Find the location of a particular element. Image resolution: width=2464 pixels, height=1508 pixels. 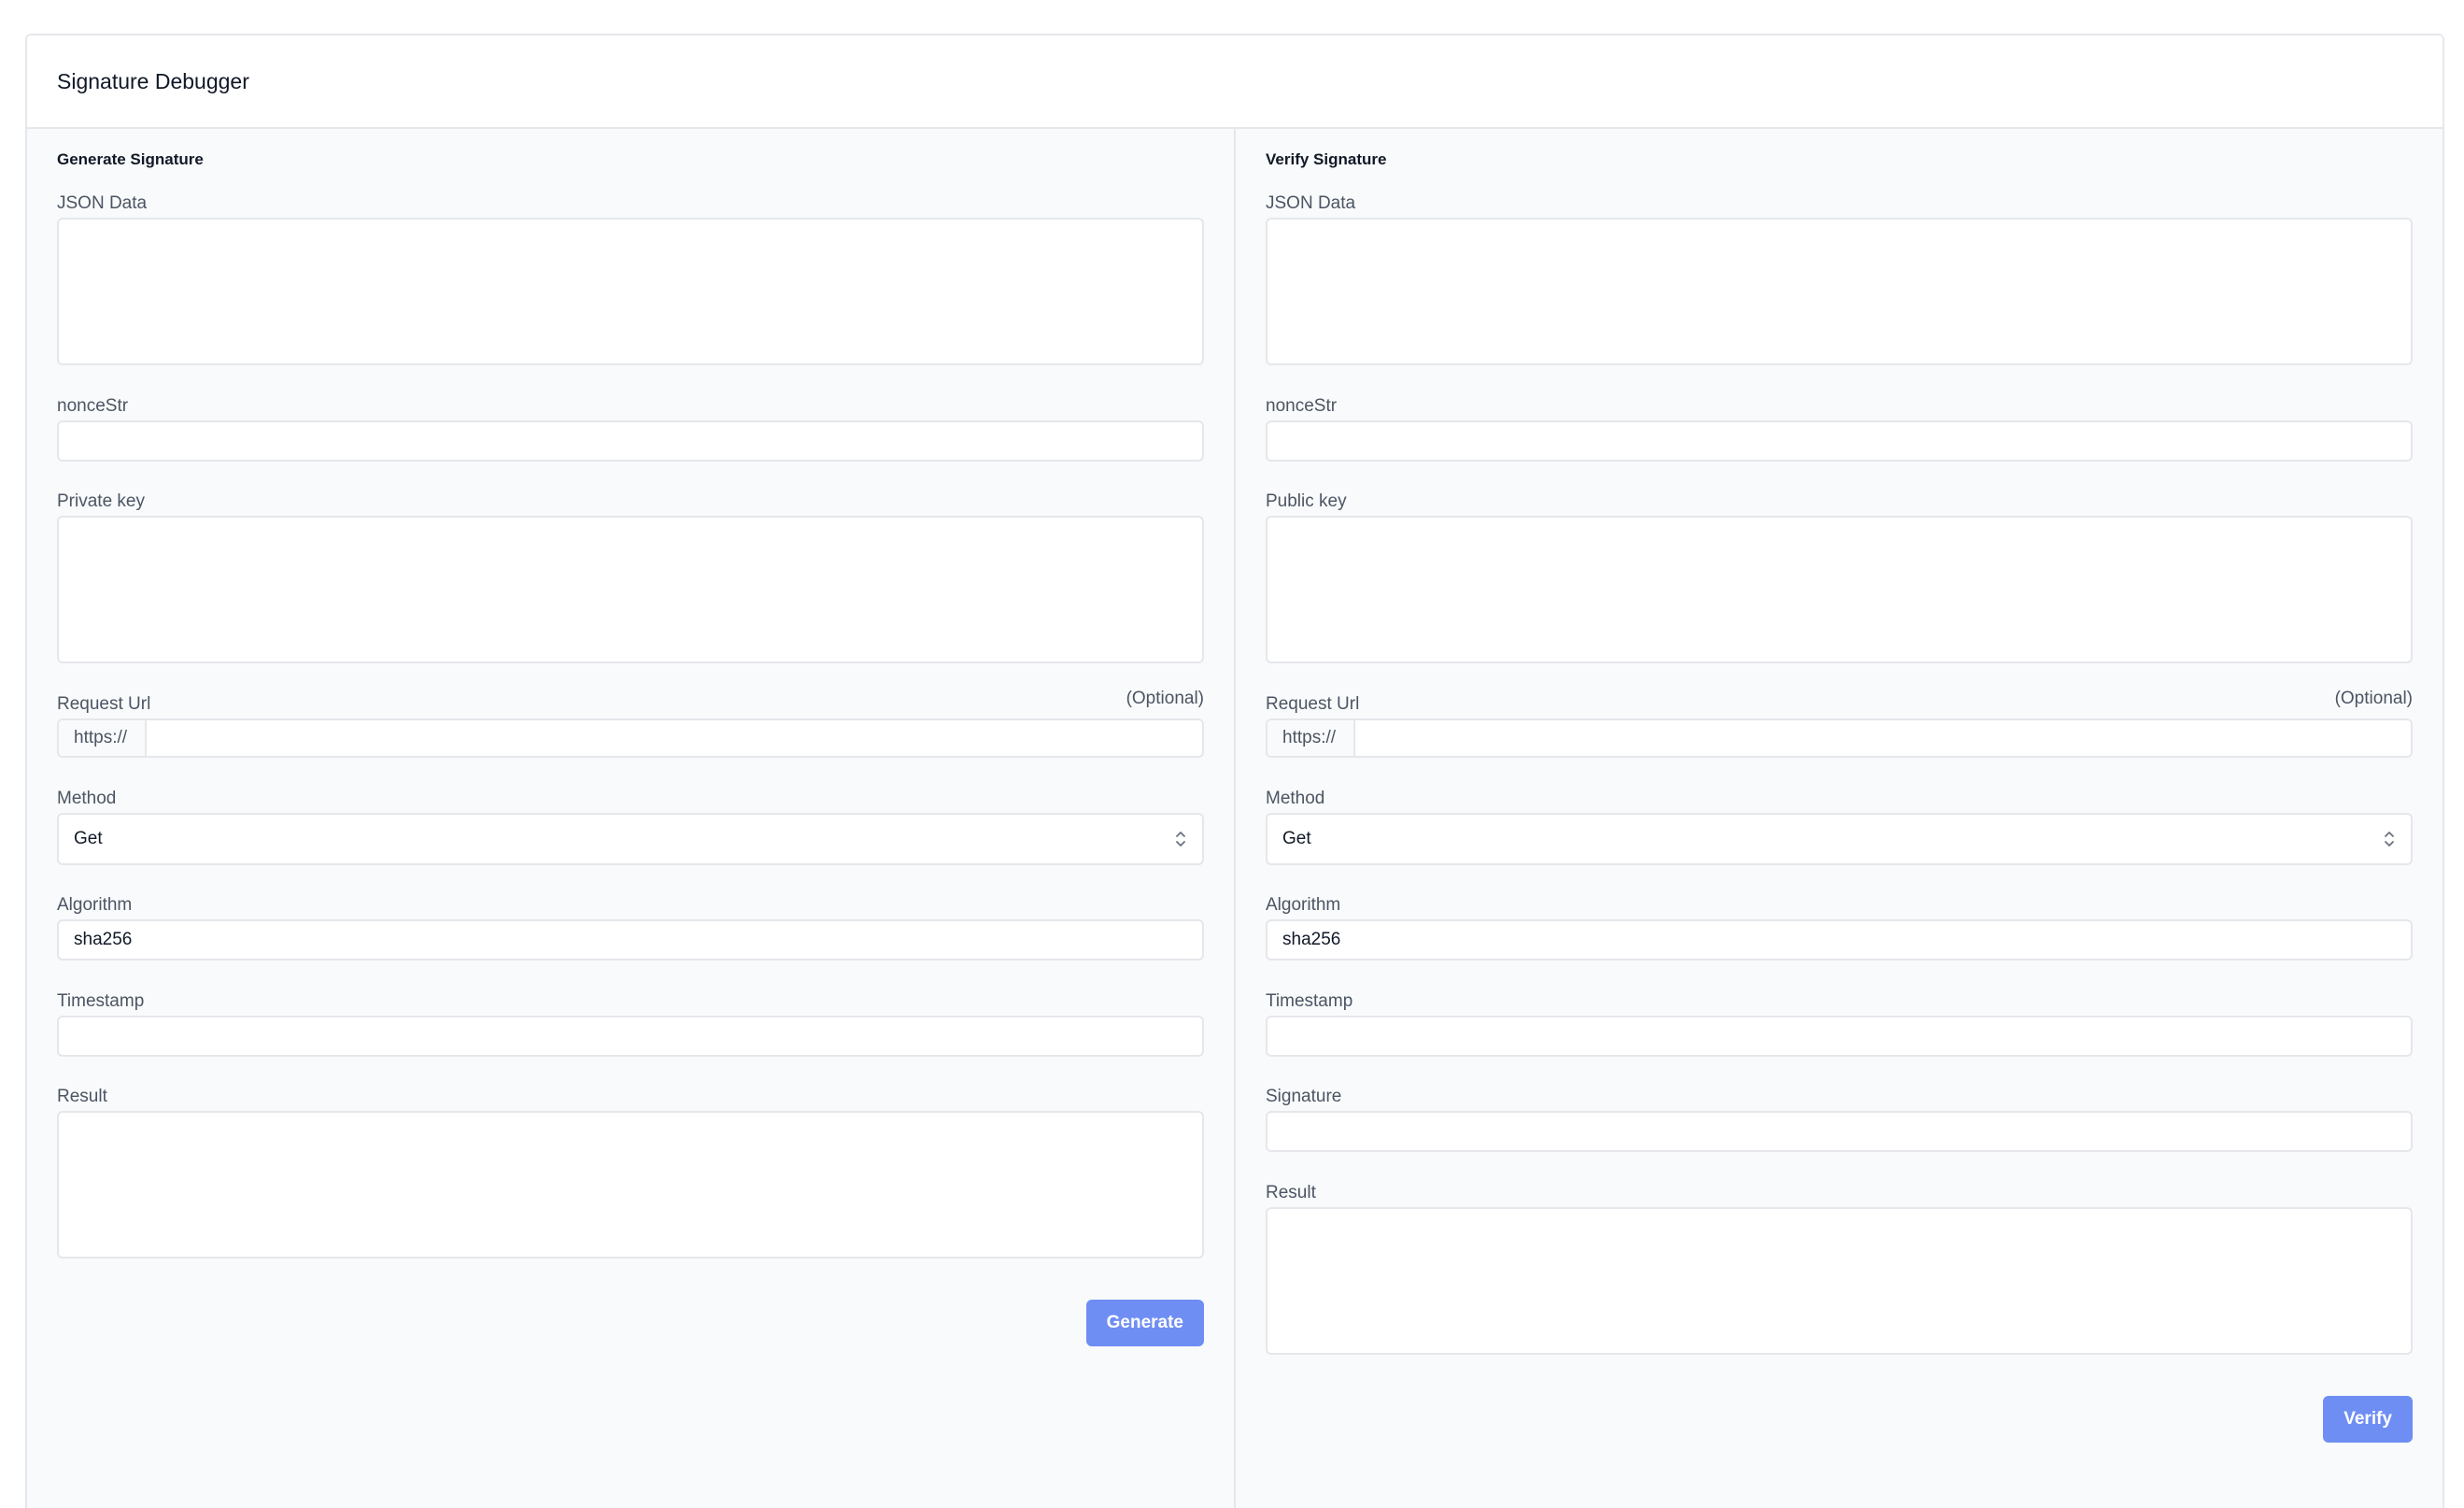

generate-button: Generate is located at coordinates (1144, 1323).